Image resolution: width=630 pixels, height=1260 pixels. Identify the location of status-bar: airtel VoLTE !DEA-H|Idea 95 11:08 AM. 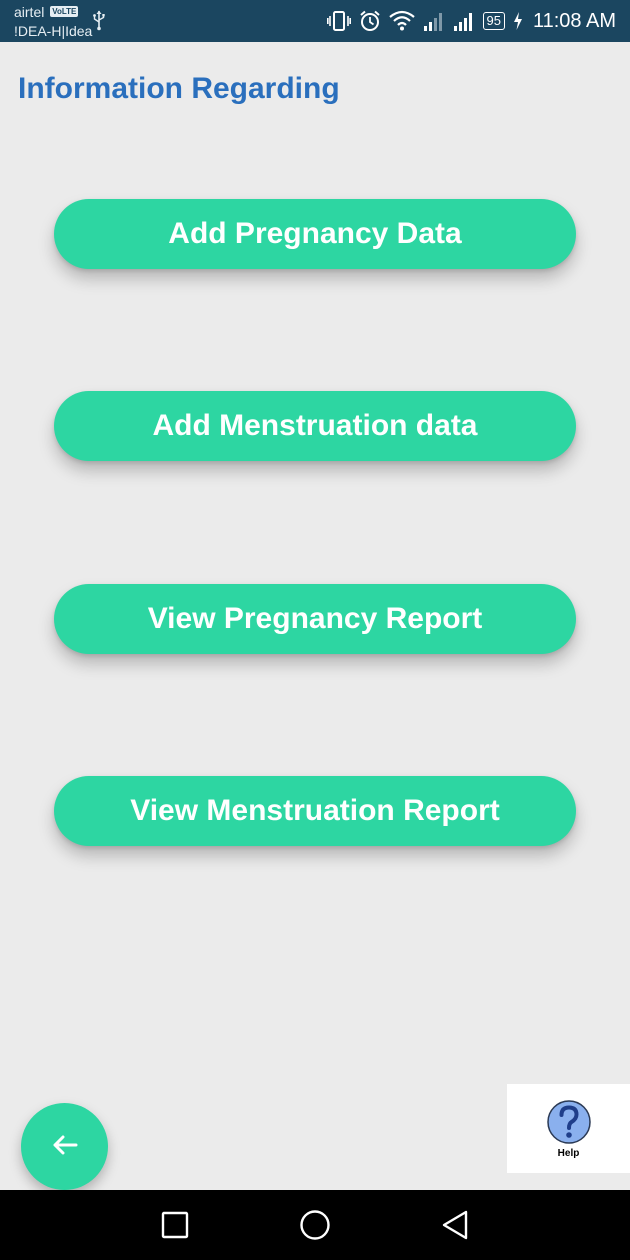
(315, 21).